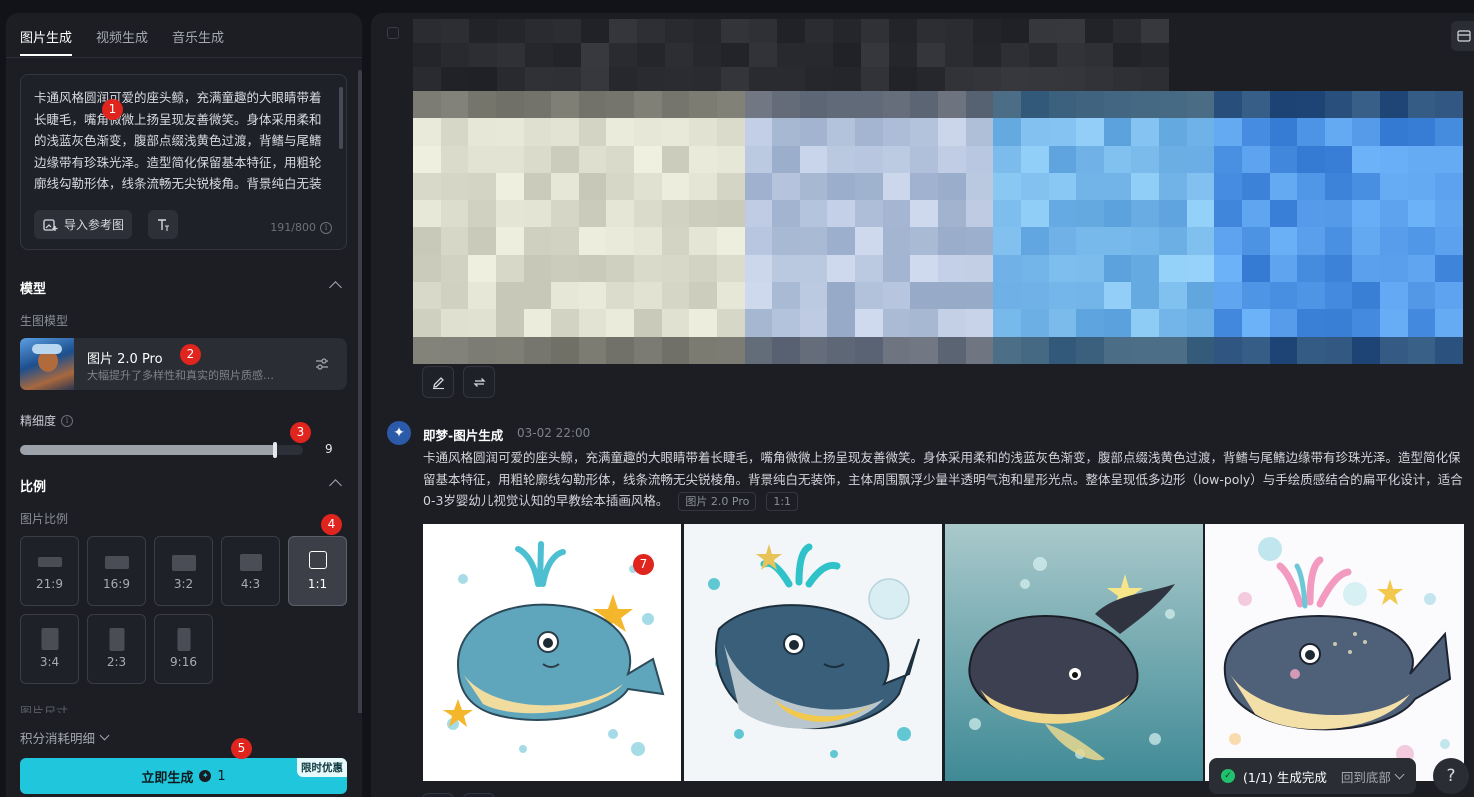  I want to click on ratio-3-2-label: 3:2, so click(183, 584).